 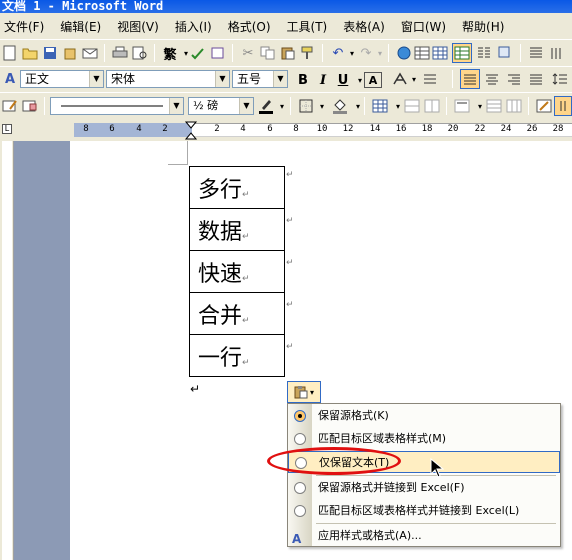 What do you see at coordinates (304, 392) in the screenshot?
I see `paste-options-button: ▾` at bounding box center [304, 392].